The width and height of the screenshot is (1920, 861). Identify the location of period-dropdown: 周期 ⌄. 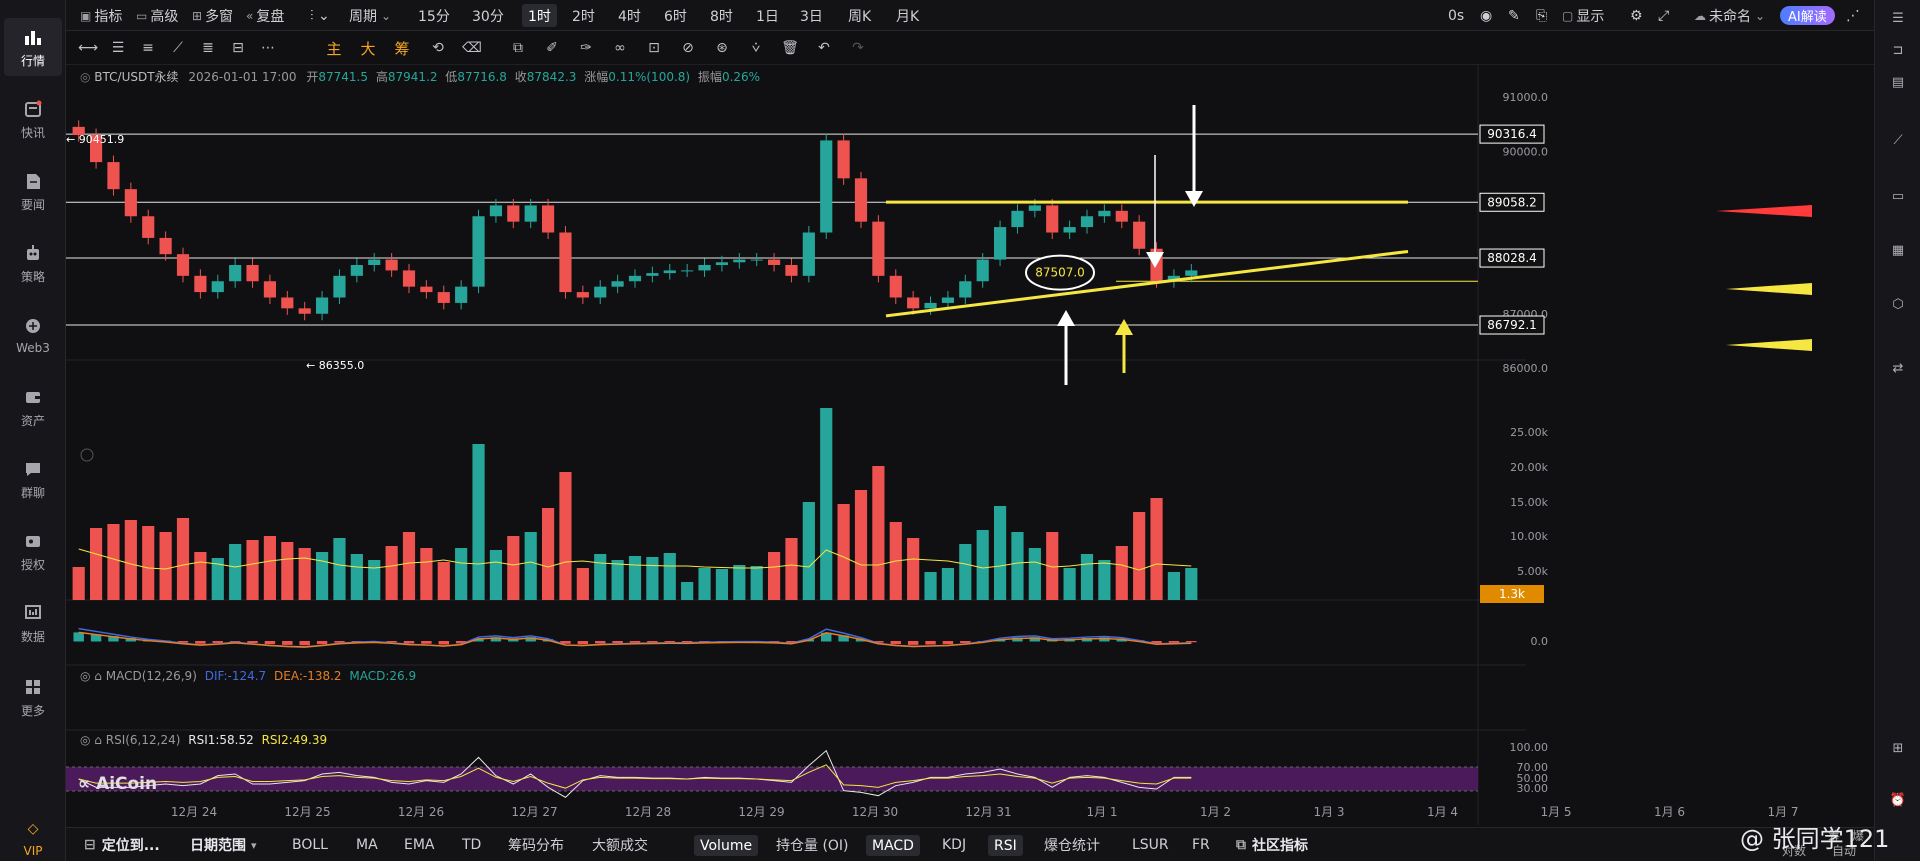
(371, 15).